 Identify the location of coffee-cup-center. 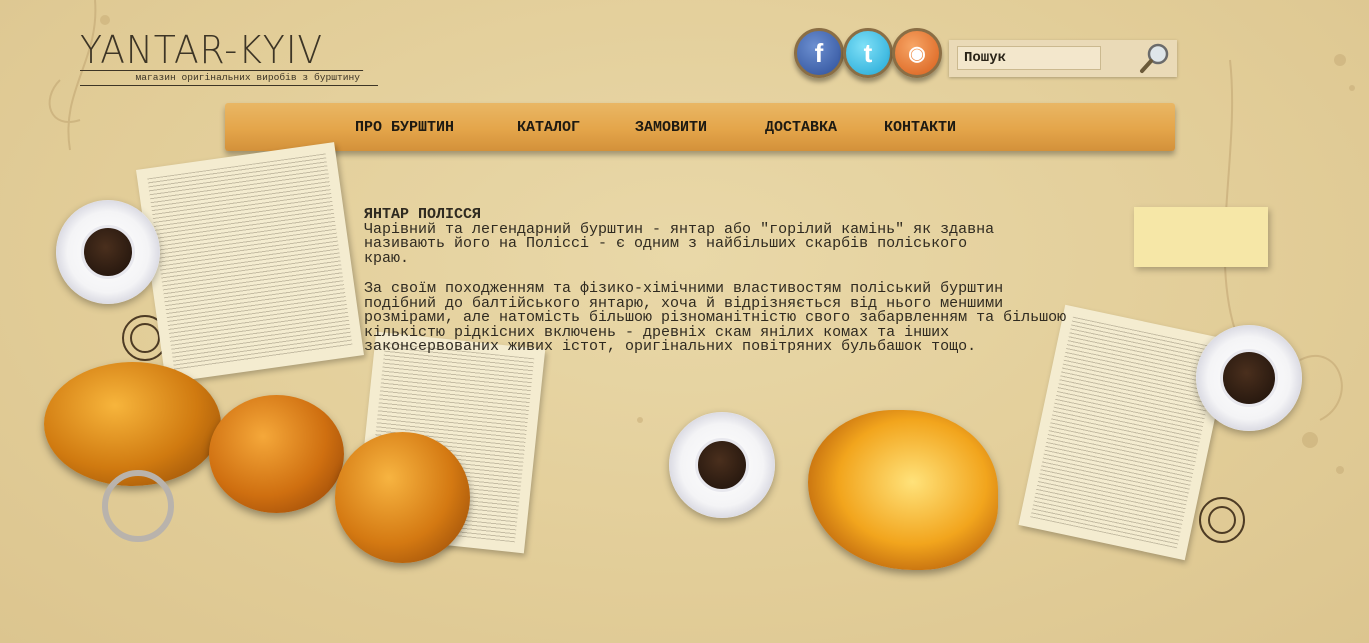
(722, 465).